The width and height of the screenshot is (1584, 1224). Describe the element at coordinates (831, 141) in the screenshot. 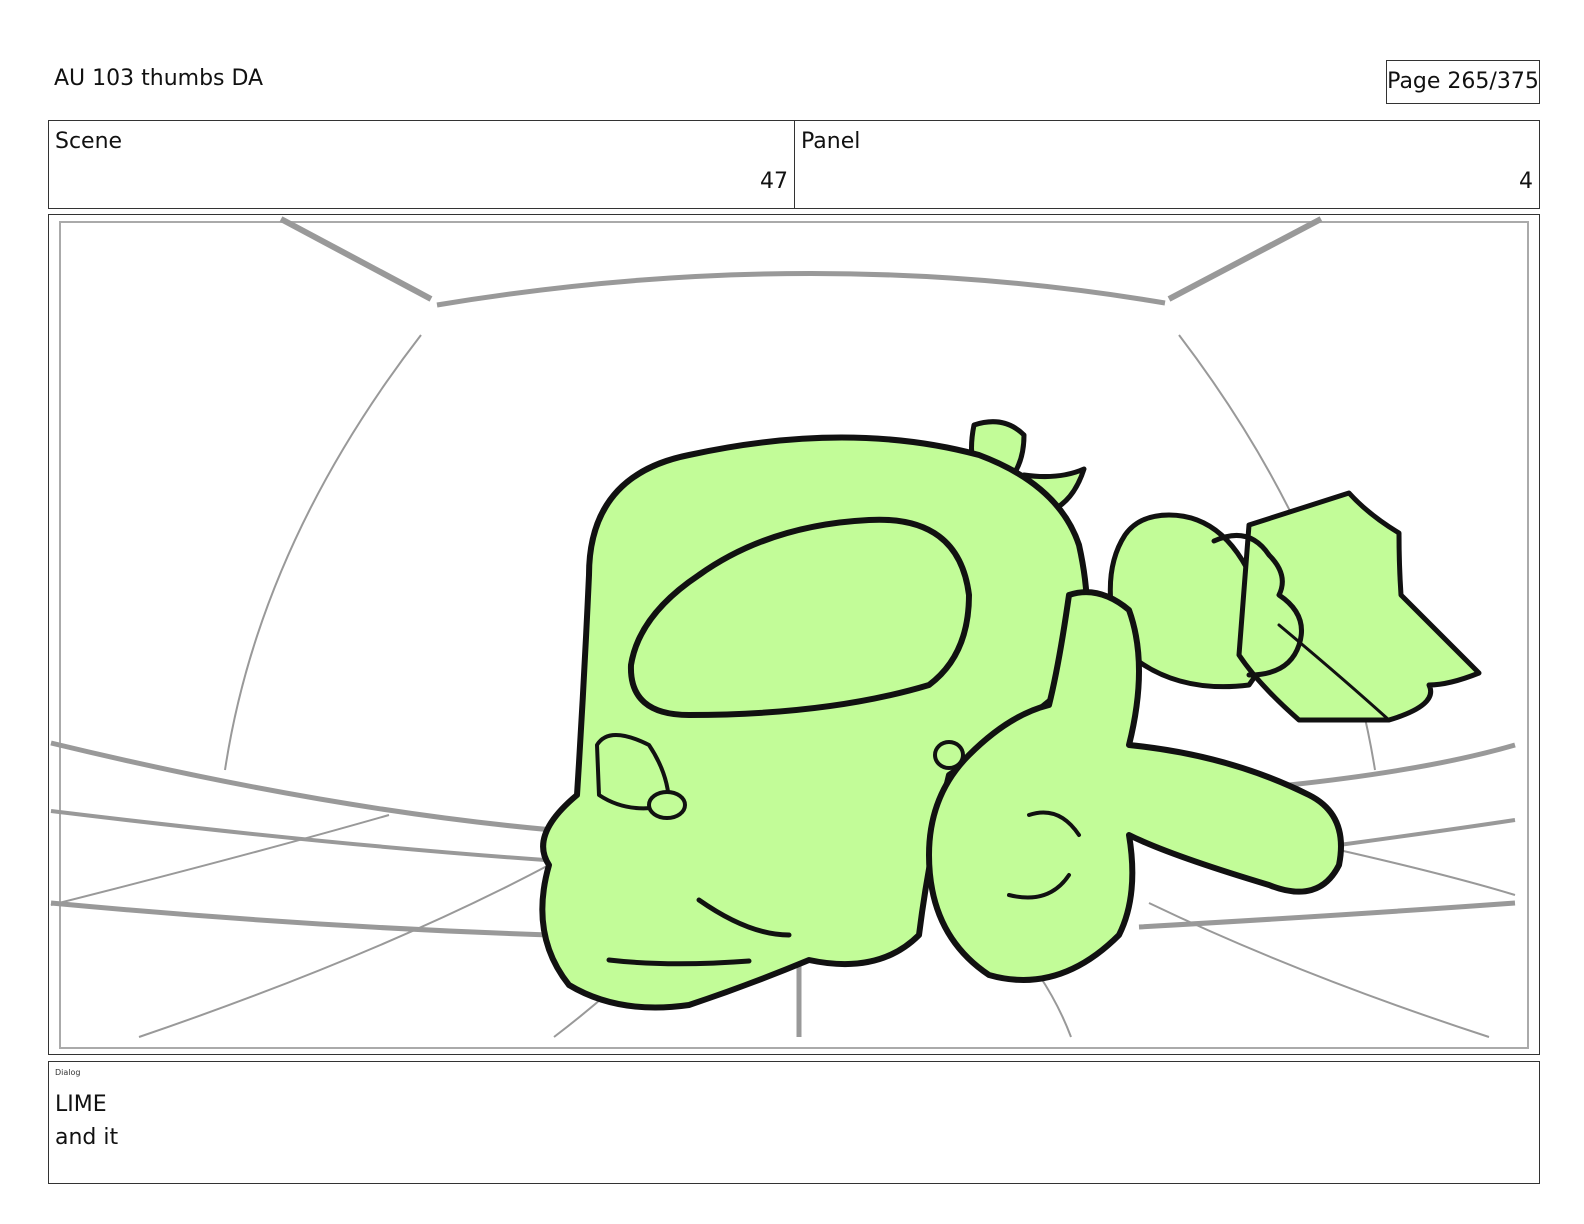

I see `panel-label: Panel` at that location.